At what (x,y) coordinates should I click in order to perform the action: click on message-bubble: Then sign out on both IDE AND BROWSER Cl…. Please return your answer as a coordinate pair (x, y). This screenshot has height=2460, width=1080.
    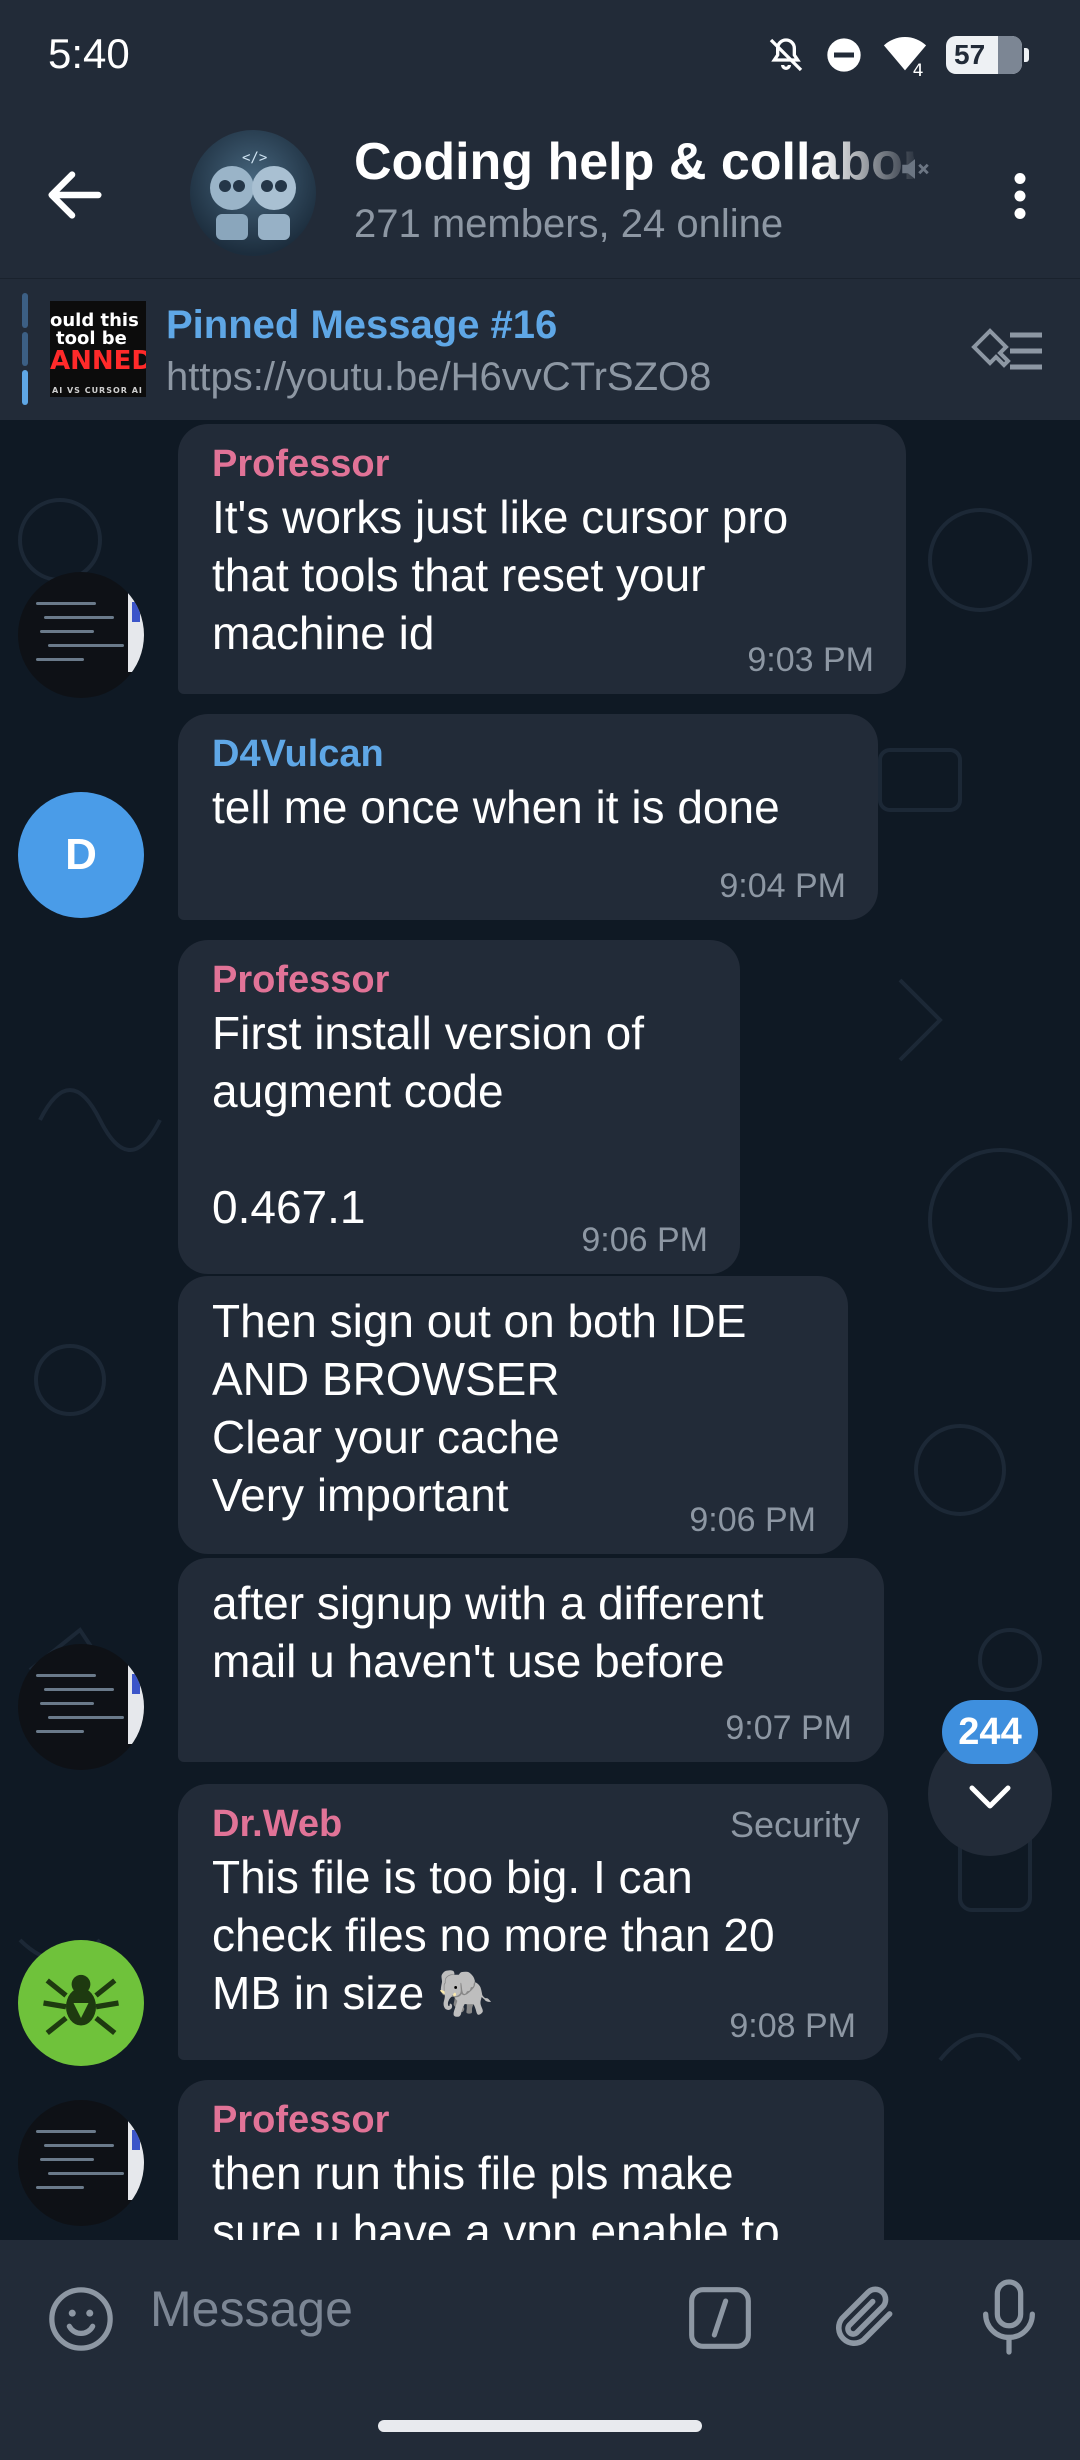
    Looking at the image, I should click on (513, 1415).